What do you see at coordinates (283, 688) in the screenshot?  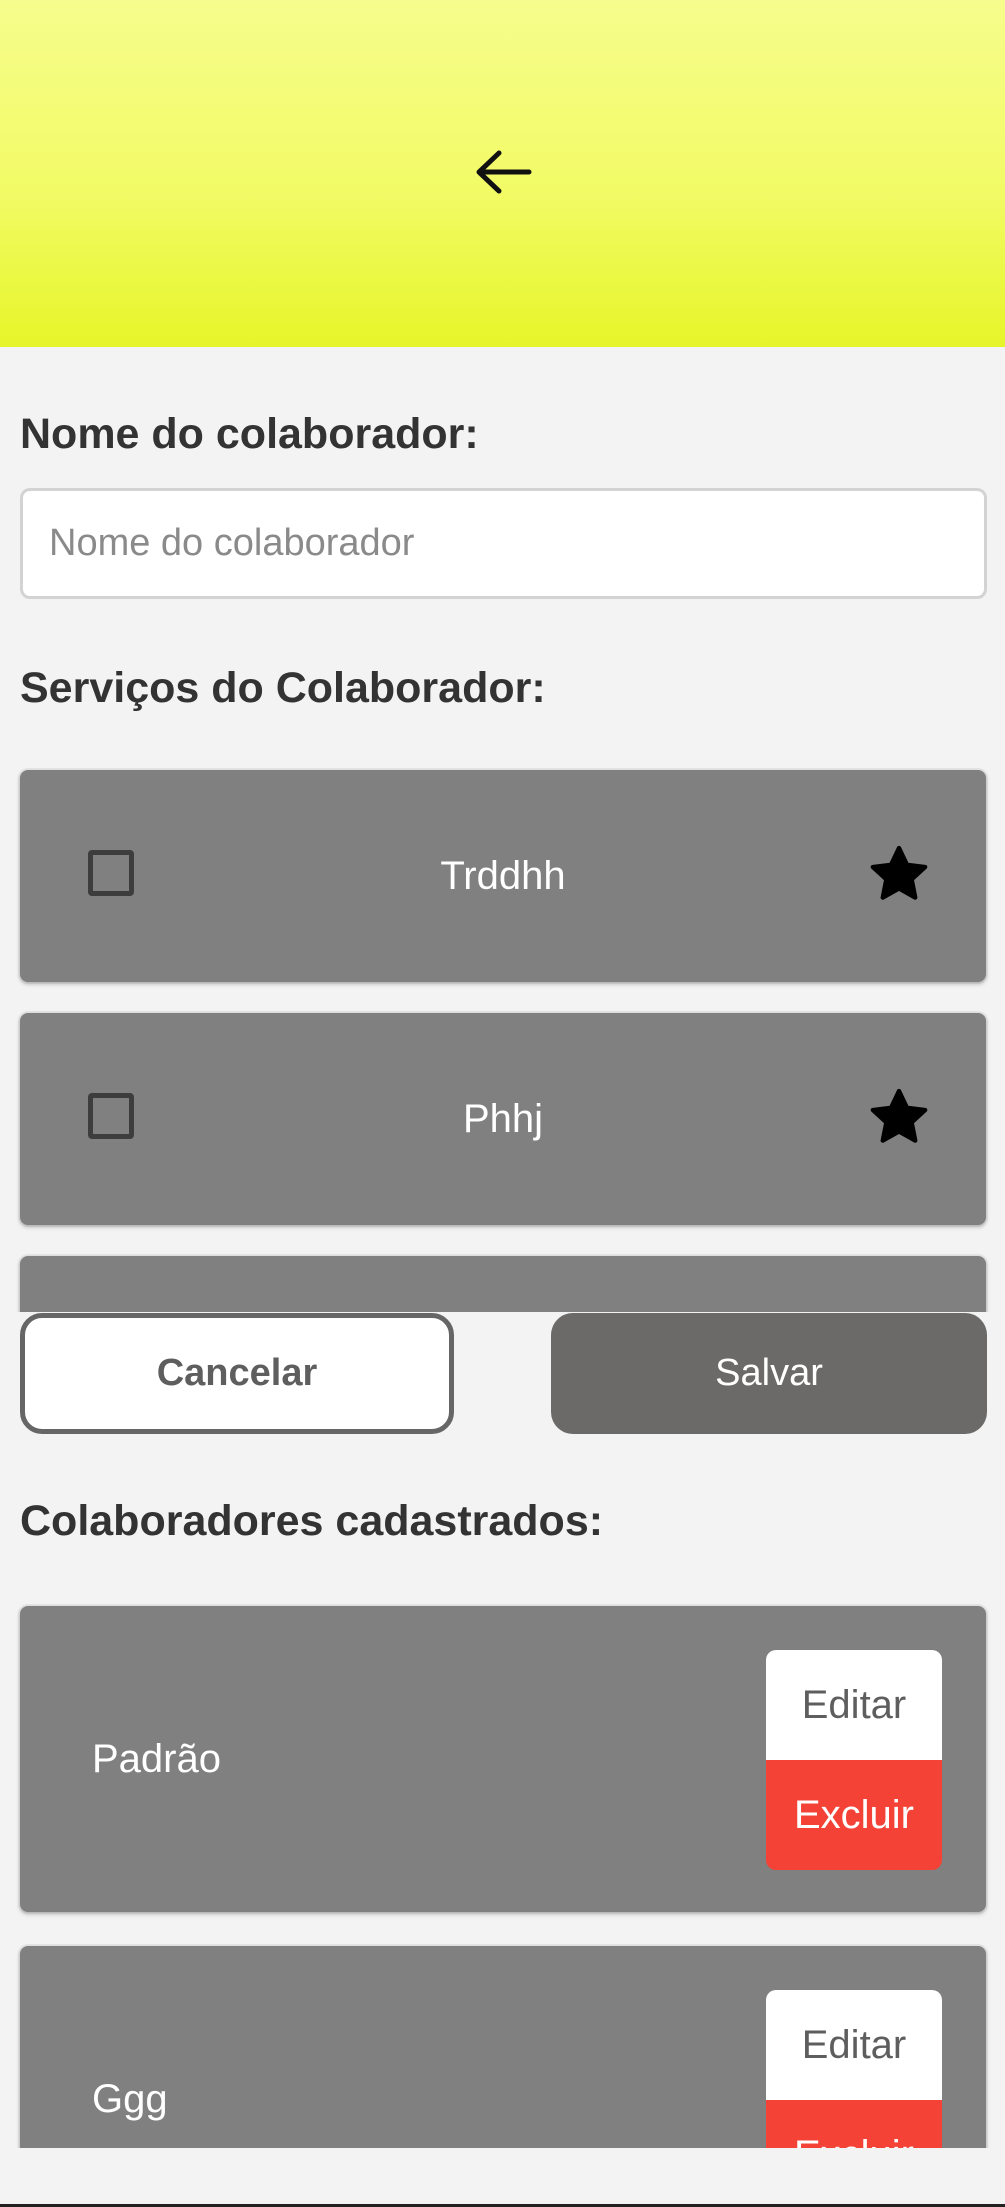 I see `services-label: Serviços do Colaborador:` at bounding box center [283, 688].